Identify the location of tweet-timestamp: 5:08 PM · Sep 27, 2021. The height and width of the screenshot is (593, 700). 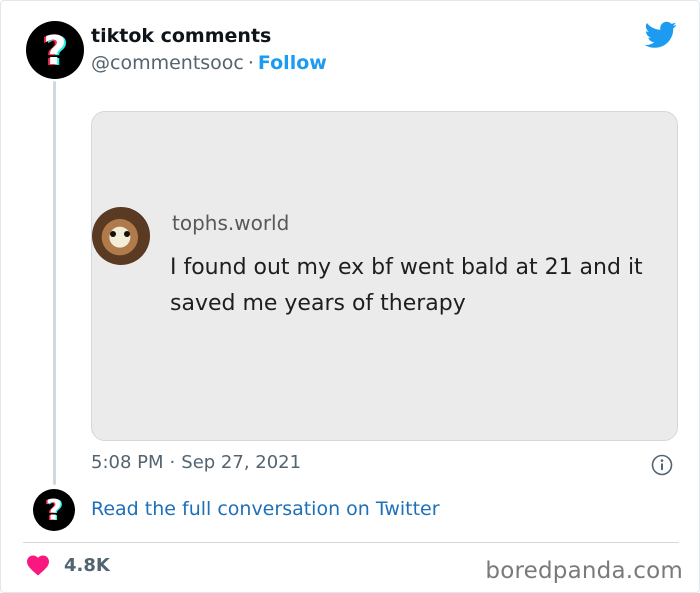
(196, 462).